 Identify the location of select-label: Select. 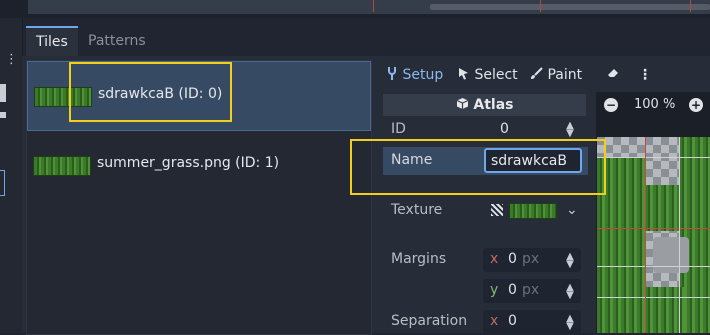
(496, 75).